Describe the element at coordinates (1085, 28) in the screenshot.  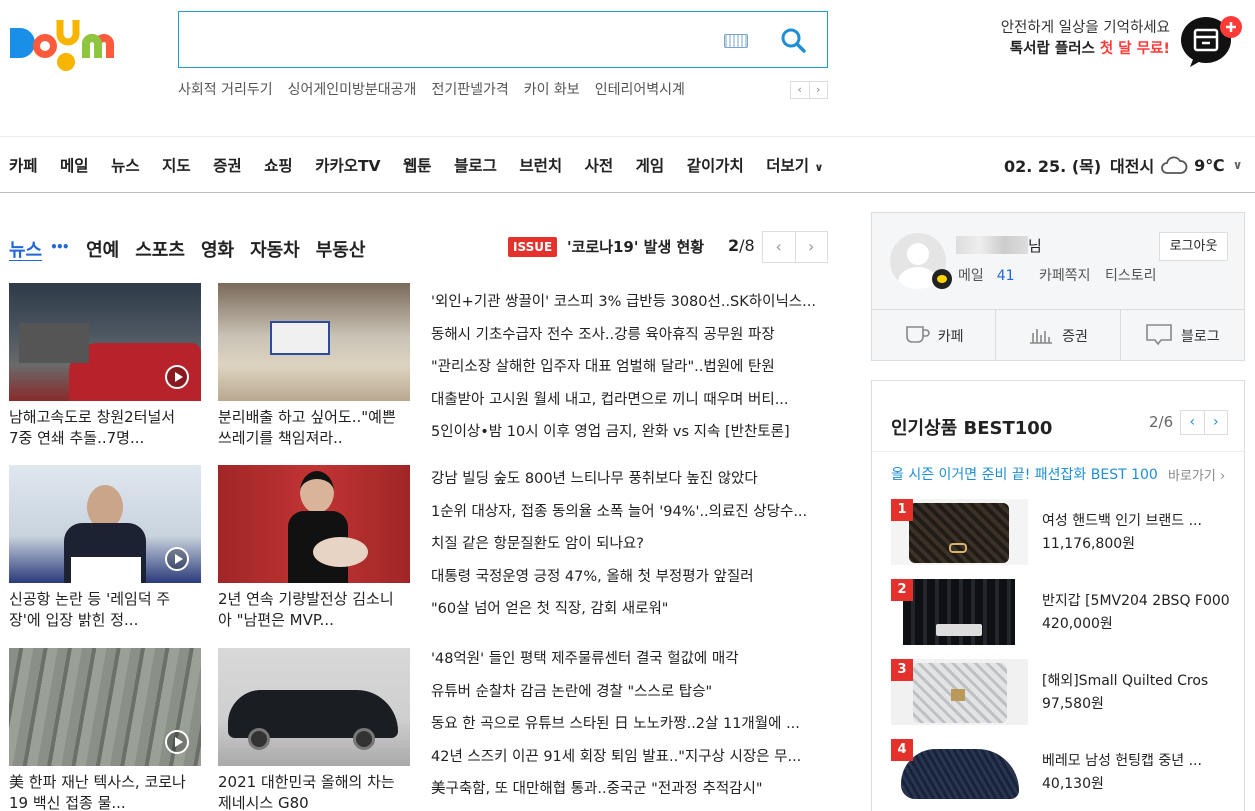
I see `promo-line1: 안전하게 일상을 기억하세요` at that location.